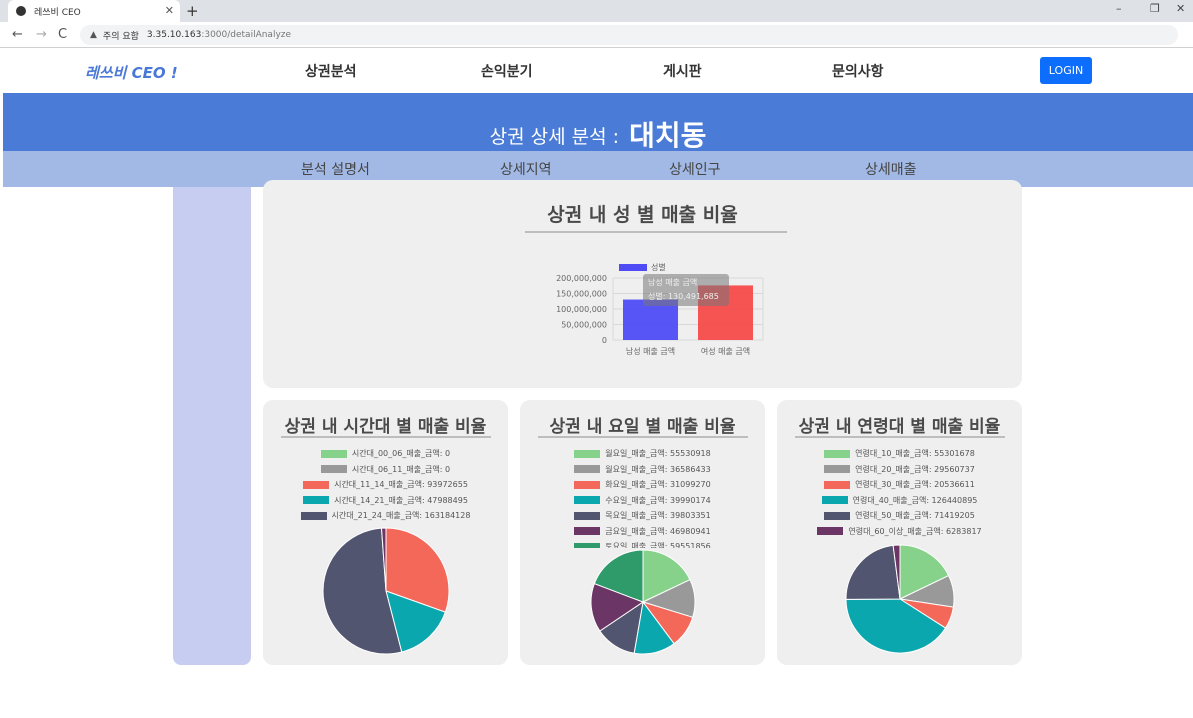 This screenshot has height=718, width=1193. I want to click on menu-board: 게시판, so click(682, 71).